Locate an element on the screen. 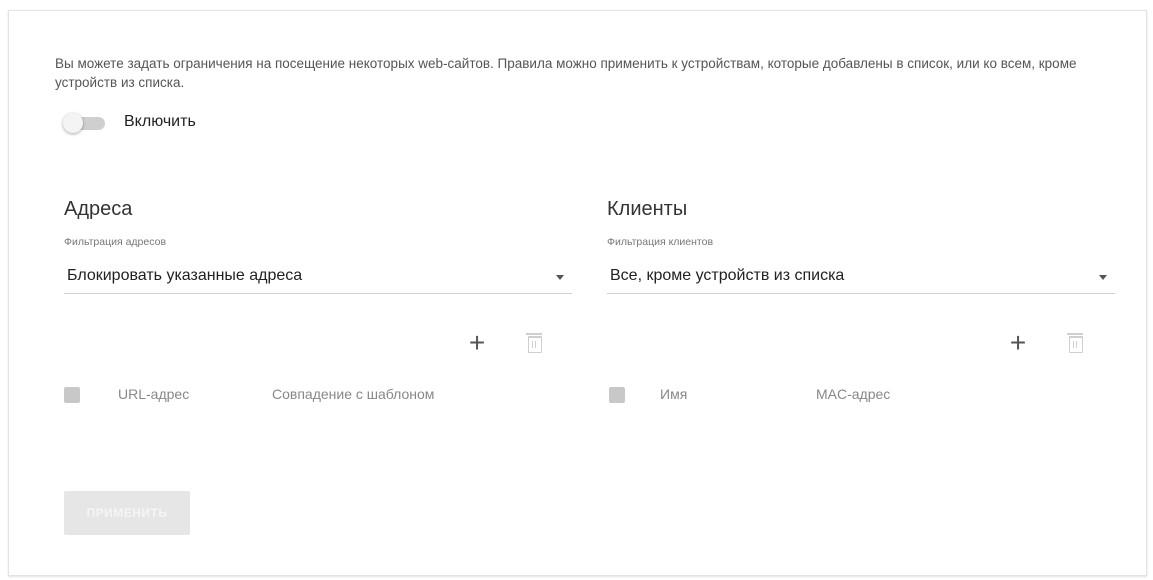  address-filter-select: Блокировать указанные адреса is located at coordinates (318, 278).